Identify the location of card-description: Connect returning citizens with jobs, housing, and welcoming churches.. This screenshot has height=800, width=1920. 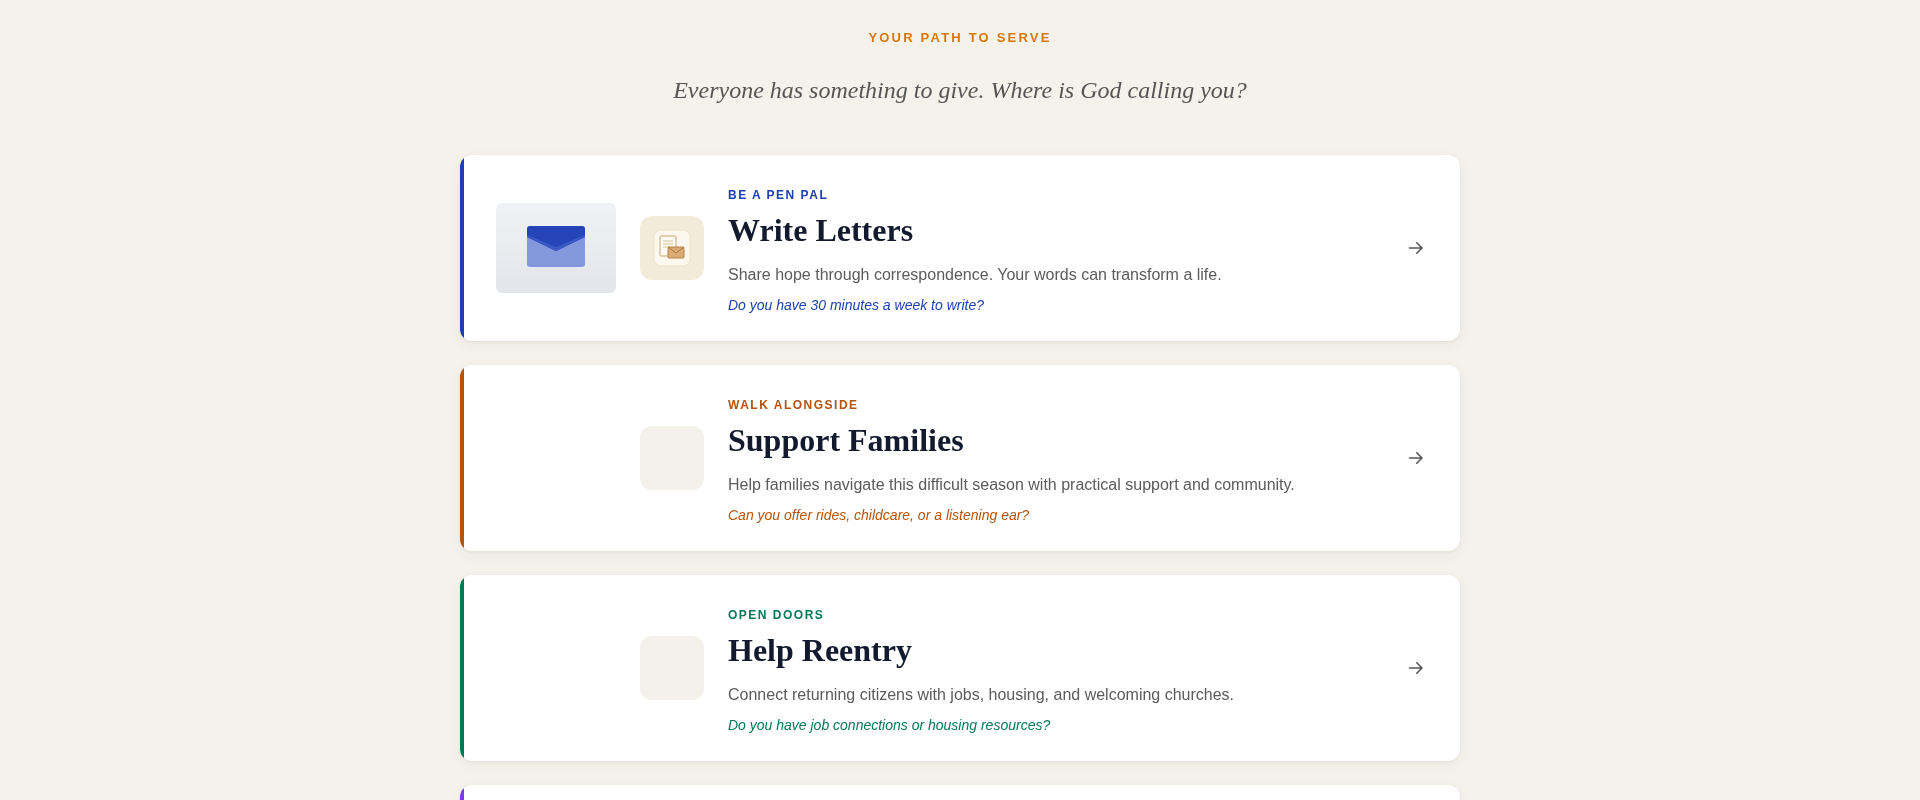
(981, 695).